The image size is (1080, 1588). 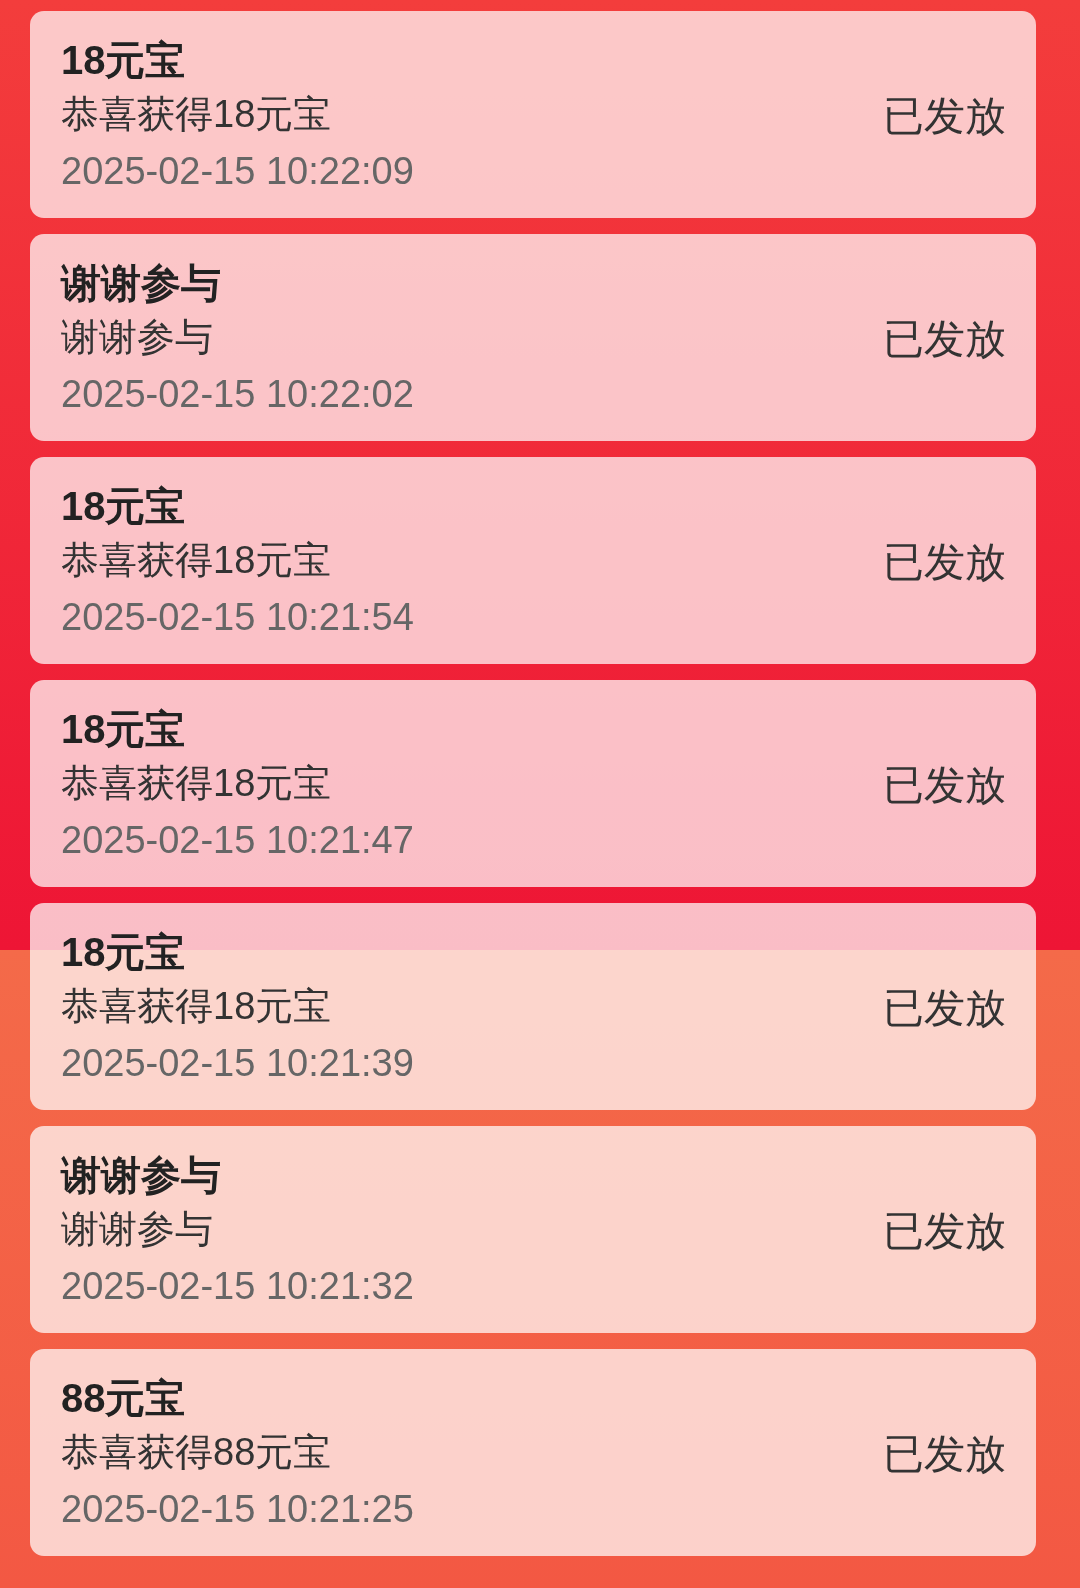 What do you see at coordinates (197, 1452) in the screenshot?
I see `record-description: 恭喜获得88元宝` at bounding box center [197, 1452].